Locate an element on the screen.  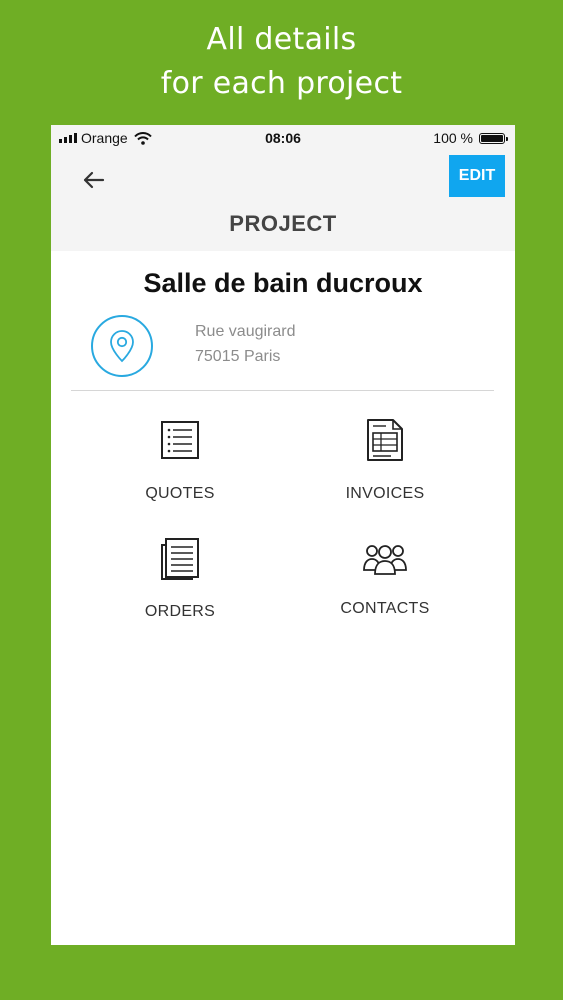
promo-line-1: All details is located at coordinates (281, 39).